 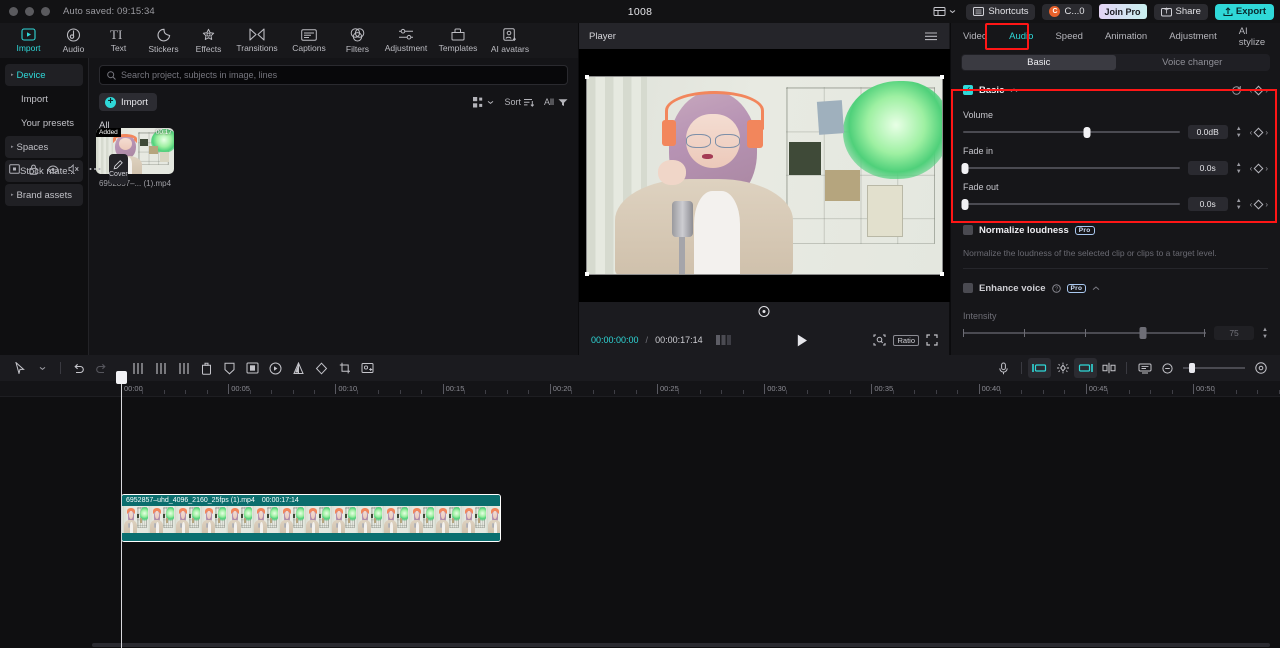 What do you see at coordinates (1239, 168) in the screenshot?
I see `fade-in-stepper: ▲ ▼` at bounding box center [1239, 168].